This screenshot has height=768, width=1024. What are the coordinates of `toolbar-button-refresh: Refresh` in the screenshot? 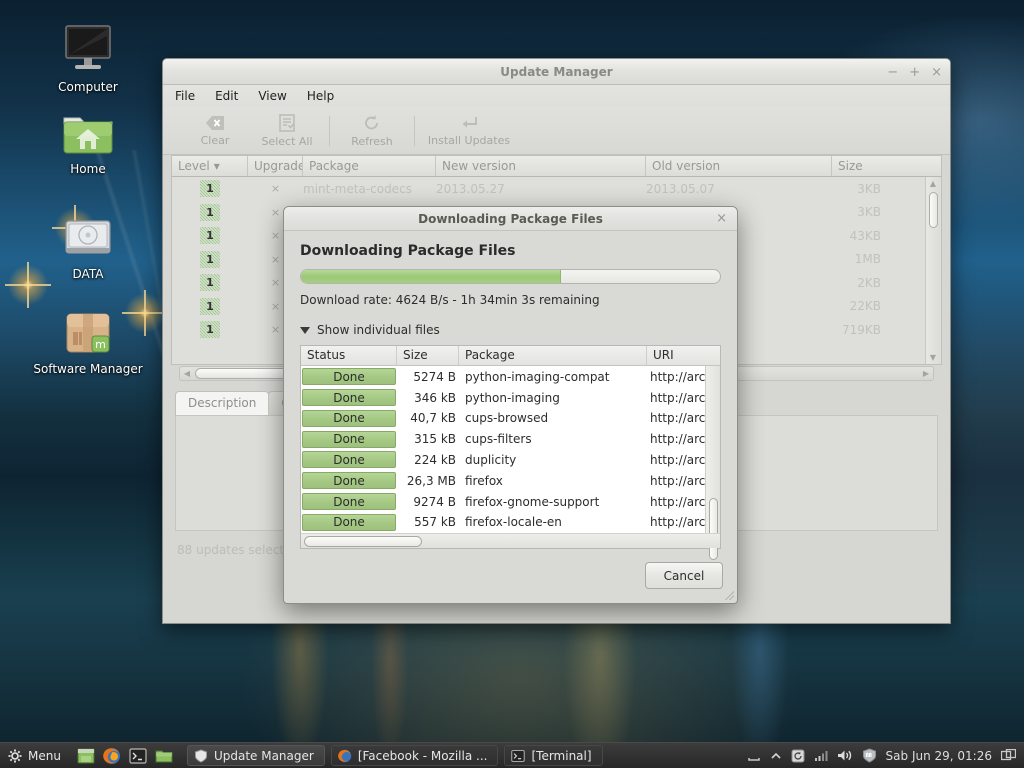 It's located at (372, 131).